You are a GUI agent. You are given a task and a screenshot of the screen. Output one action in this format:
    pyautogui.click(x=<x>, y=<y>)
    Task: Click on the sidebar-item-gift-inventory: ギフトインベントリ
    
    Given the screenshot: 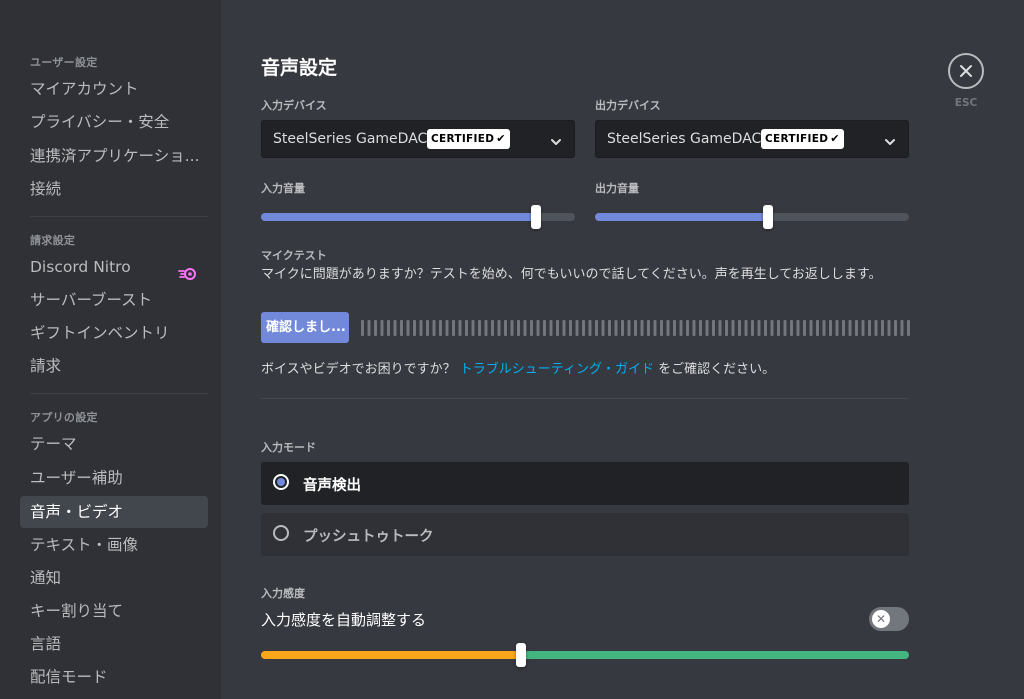 What is the action you would take?
    pyautogui.click(x=114, y=333)
    